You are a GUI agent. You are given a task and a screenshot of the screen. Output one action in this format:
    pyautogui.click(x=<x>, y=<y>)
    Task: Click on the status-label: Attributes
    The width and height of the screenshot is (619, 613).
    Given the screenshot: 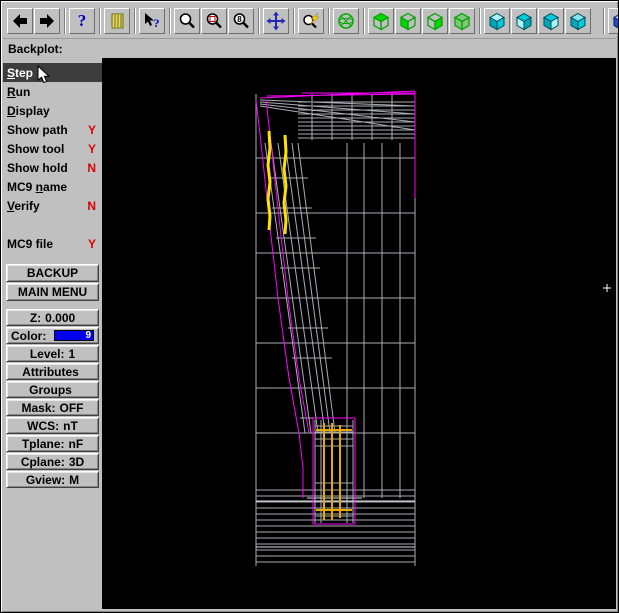 What is the action you would take?
    pyautogui.click(x=50, y=371)
    